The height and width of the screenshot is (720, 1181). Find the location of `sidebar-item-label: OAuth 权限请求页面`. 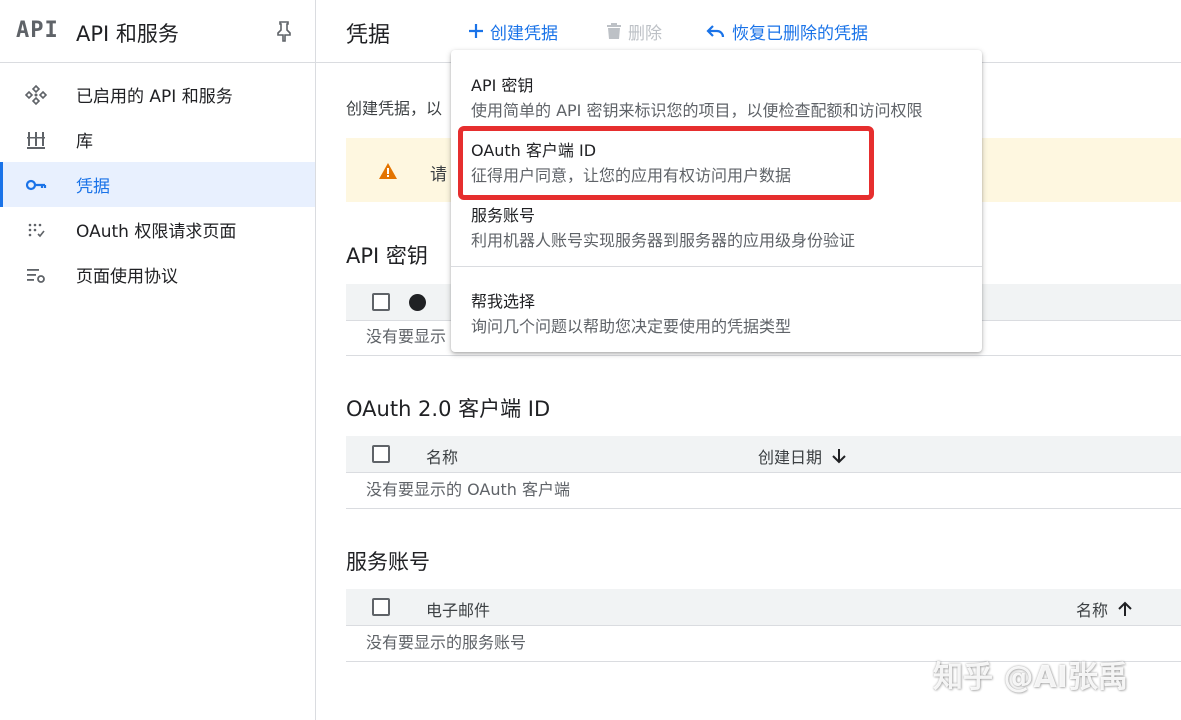

sidebar-item-label: OAuth 权限请求页面 is located at coordinates (156, 232).